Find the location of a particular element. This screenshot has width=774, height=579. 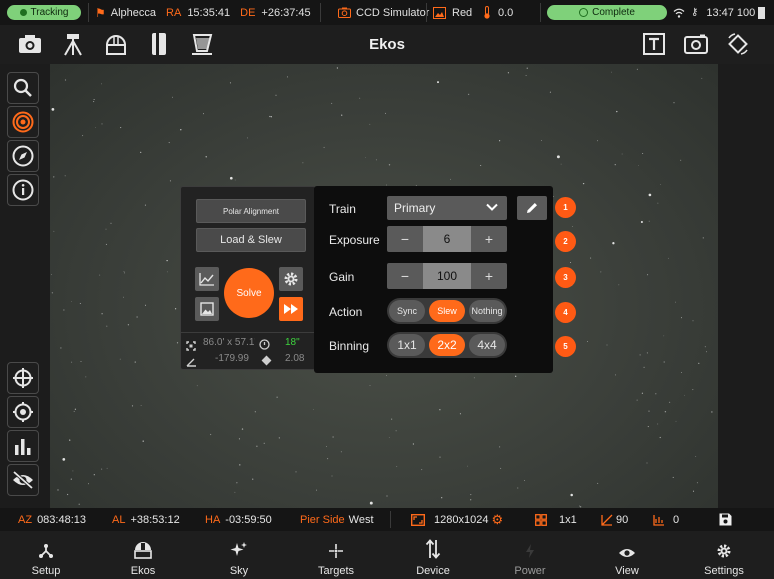

dust-cap-icon is located at coordinates (159, 44).